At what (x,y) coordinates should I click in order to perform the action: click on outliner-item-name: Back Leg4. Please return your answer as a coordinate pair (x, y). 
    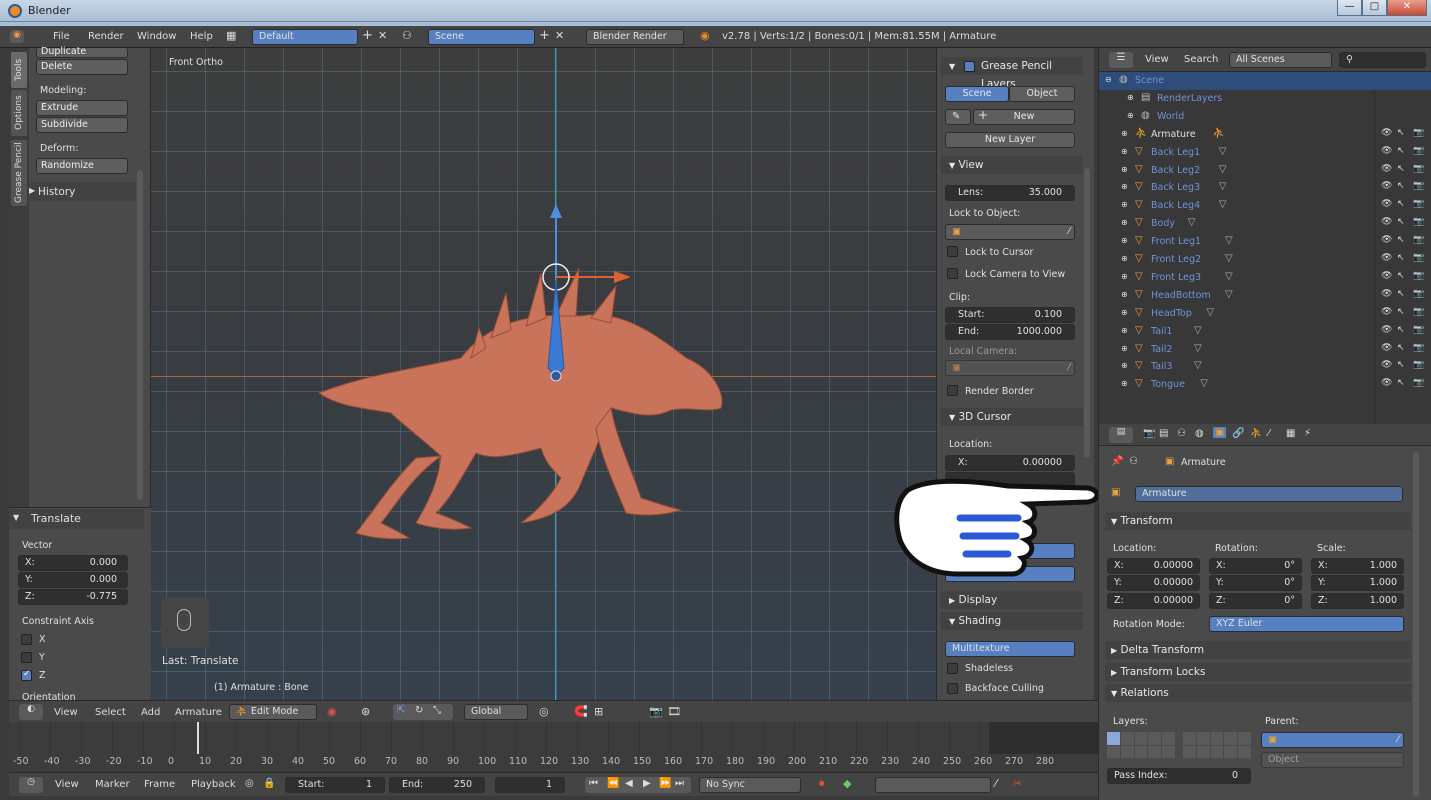
    Looking at the image, I should click on (1175, 205).